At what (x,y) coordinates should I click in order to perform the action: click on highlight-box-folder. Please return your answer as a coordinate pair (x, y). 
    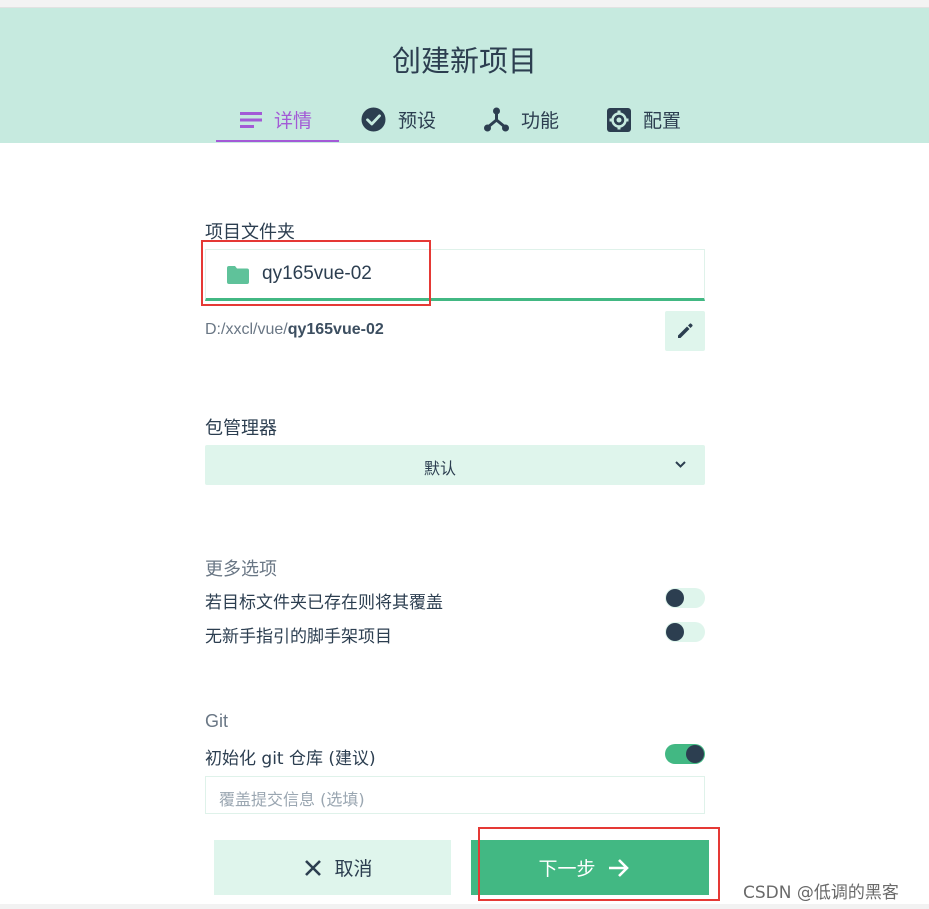
    Looking at the image, I should click on (316, 273).